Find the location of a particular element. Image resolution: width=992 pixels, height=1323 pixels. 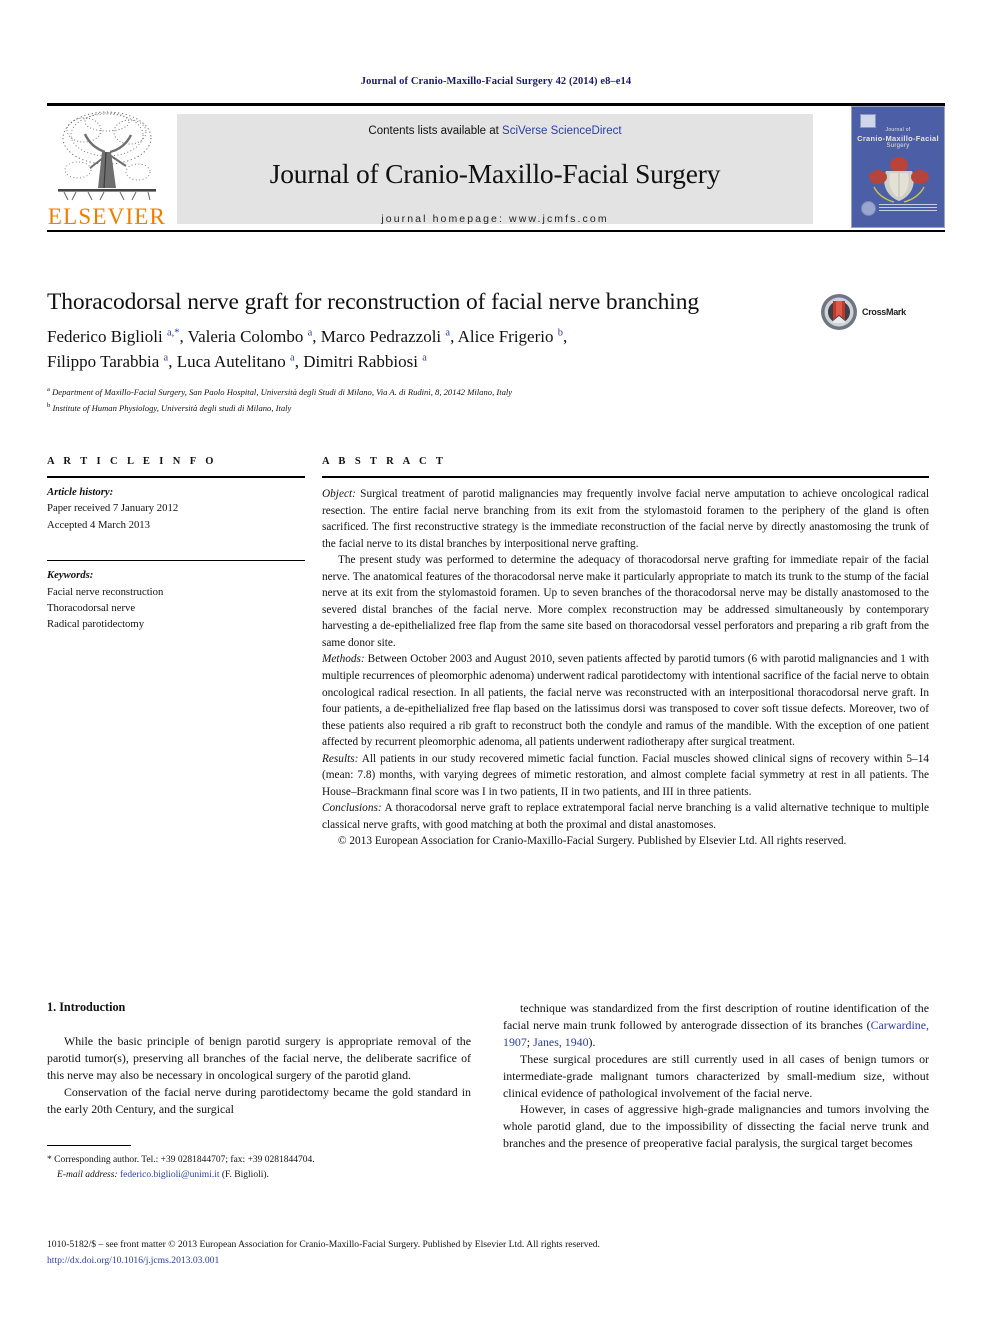

article-info-heading: A R T I C L E I N F O is located at coordinates (132, 461).